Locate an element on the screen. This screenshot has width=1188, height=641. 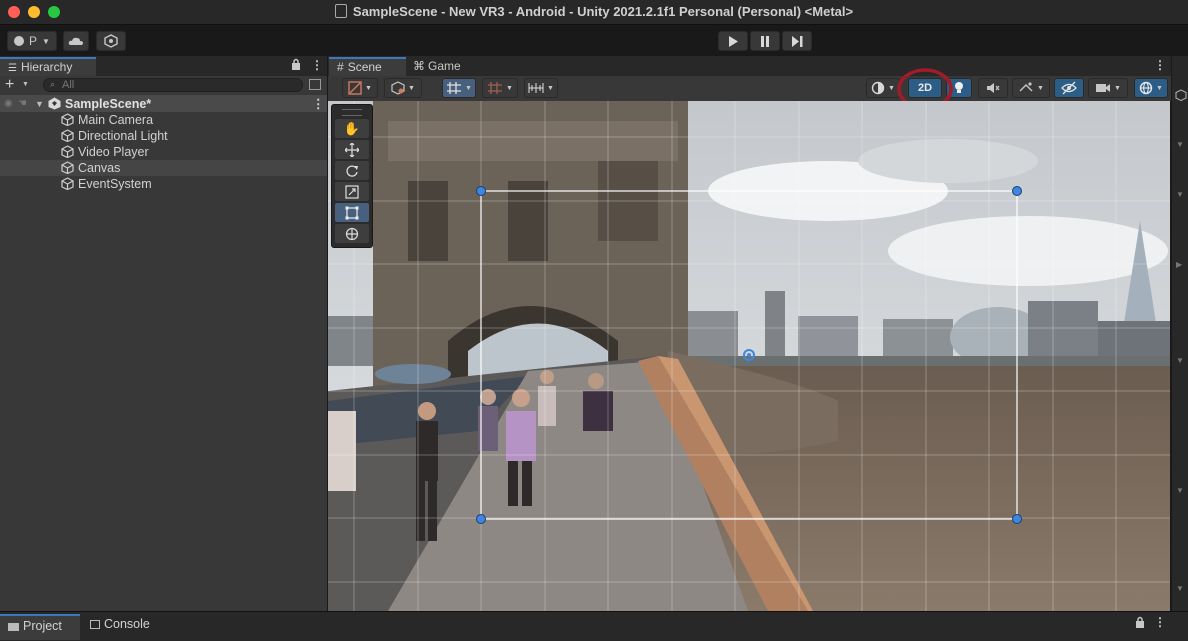
increment-snap-dropdown: ▼ is located at coordinates (541, 88).